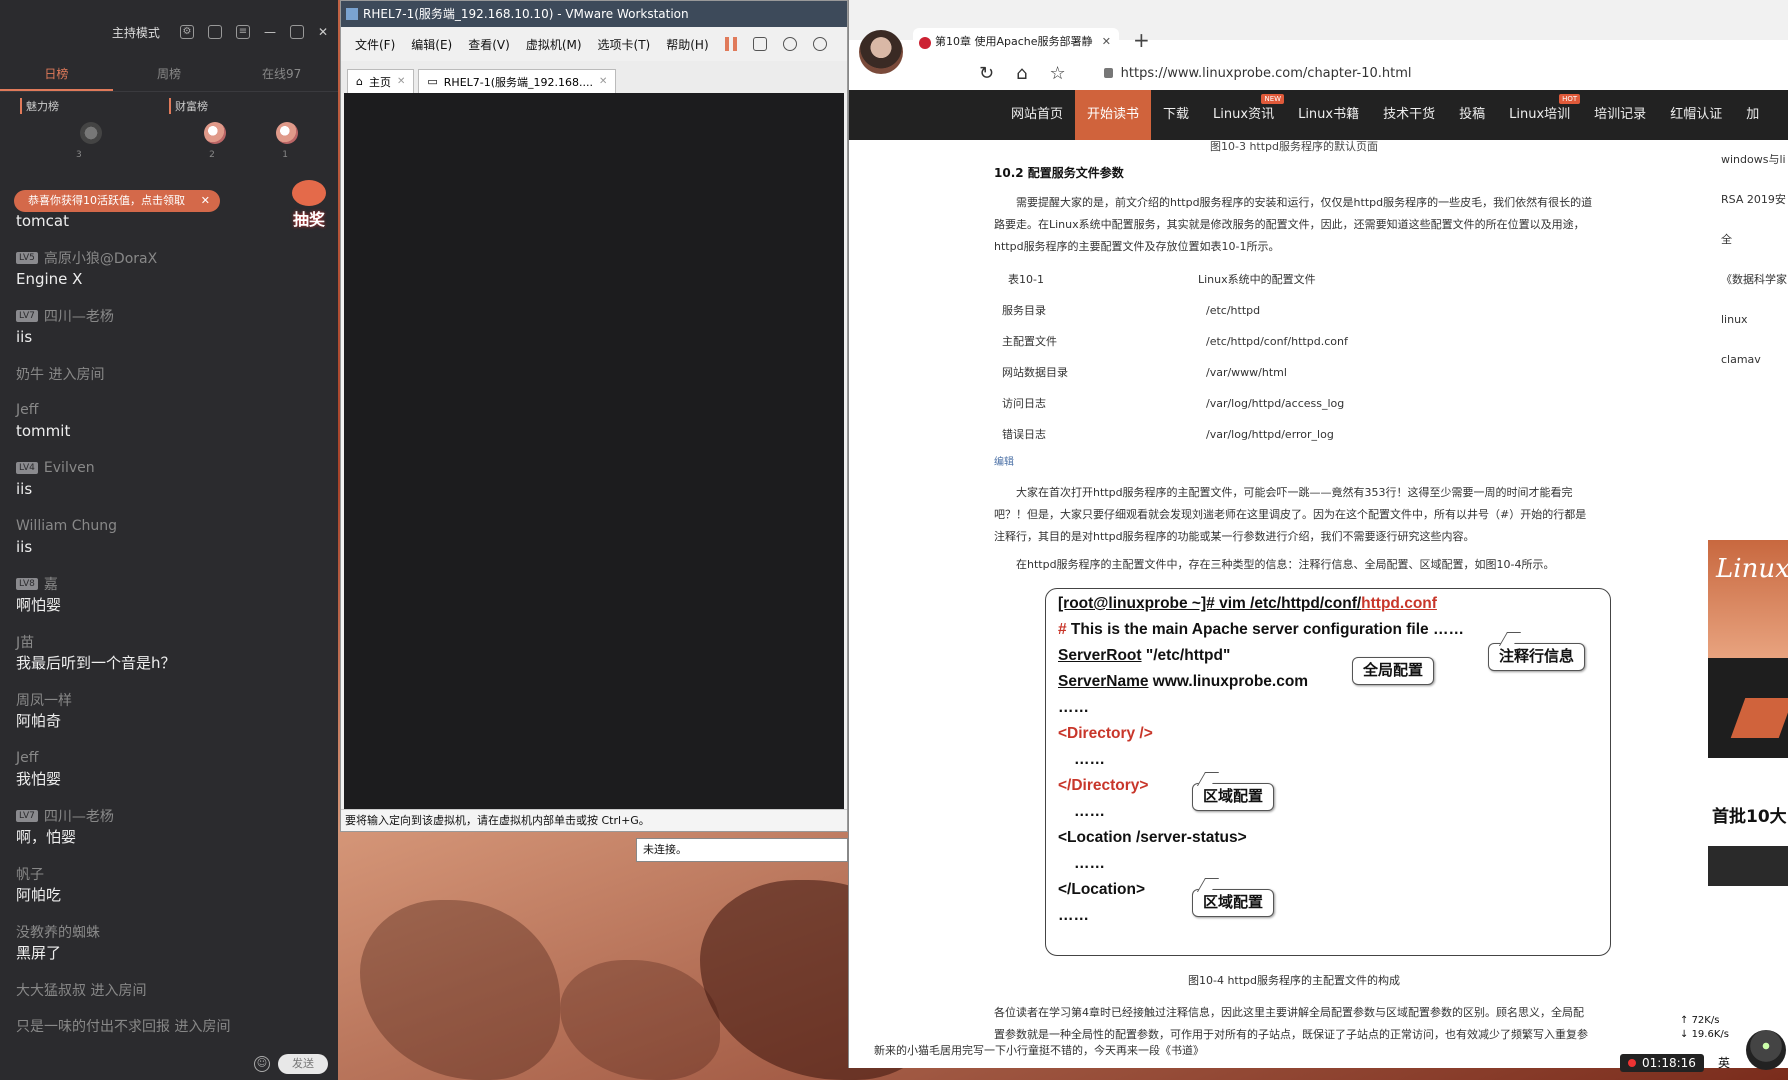  I want to click on send-keys-icon, so click(759, 44).